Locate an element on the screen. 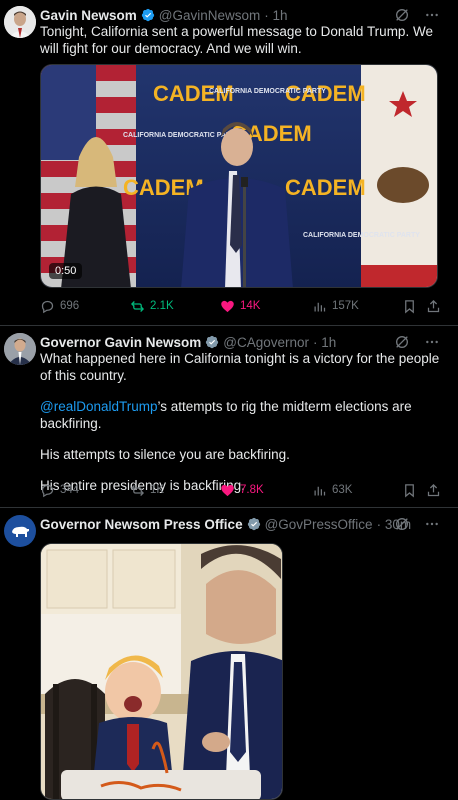 The image size is (458, 800). author-name: Governor Gavin Newsom is located at coordinates (120, 342).